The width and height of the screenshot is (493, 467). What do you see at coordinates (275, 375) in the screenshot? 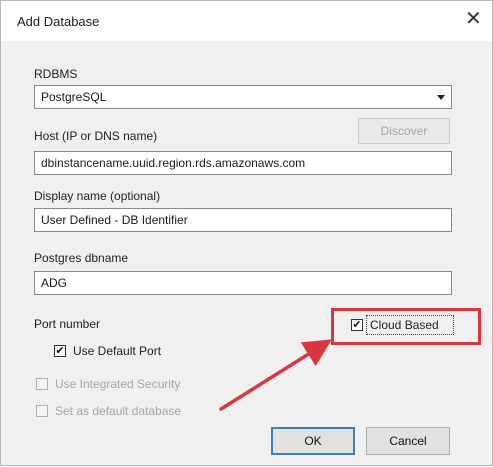
I see `annotation-arrow` at bounding box center [275, 375].